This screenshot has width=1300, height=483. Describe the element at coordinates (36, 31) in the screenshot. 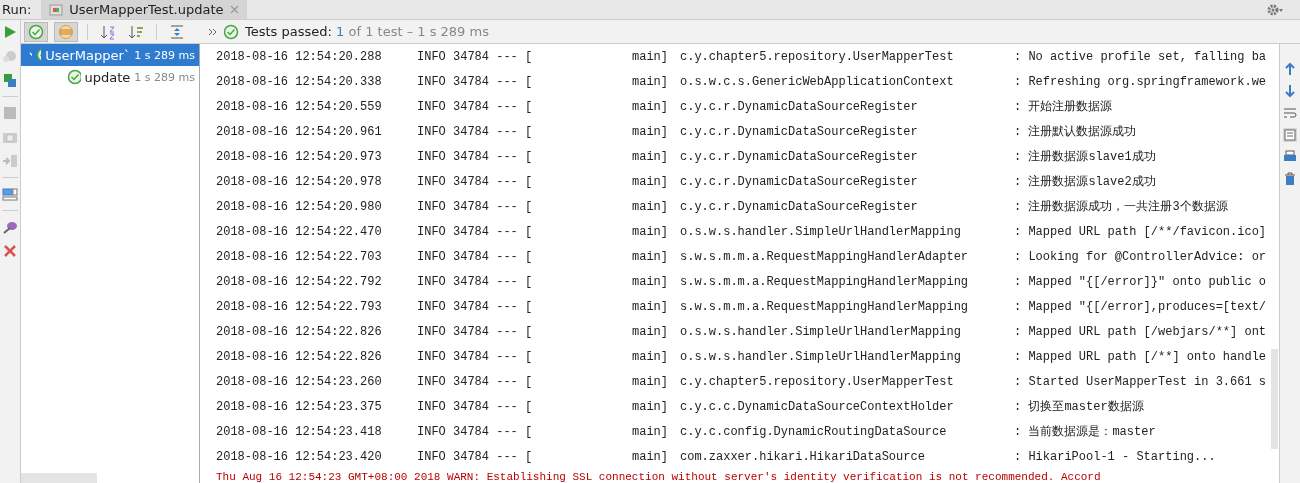

I see `show-passed-toggle` at that location.